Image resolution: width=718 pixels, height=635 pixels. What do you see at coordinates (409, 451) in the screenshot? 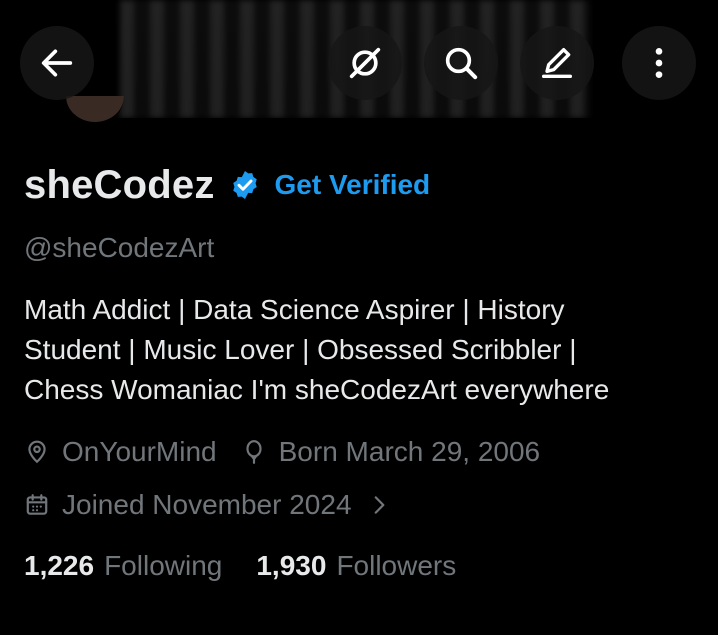
I see `birthday-text: Born March 29, 2006` at bounding box center [409, 451].